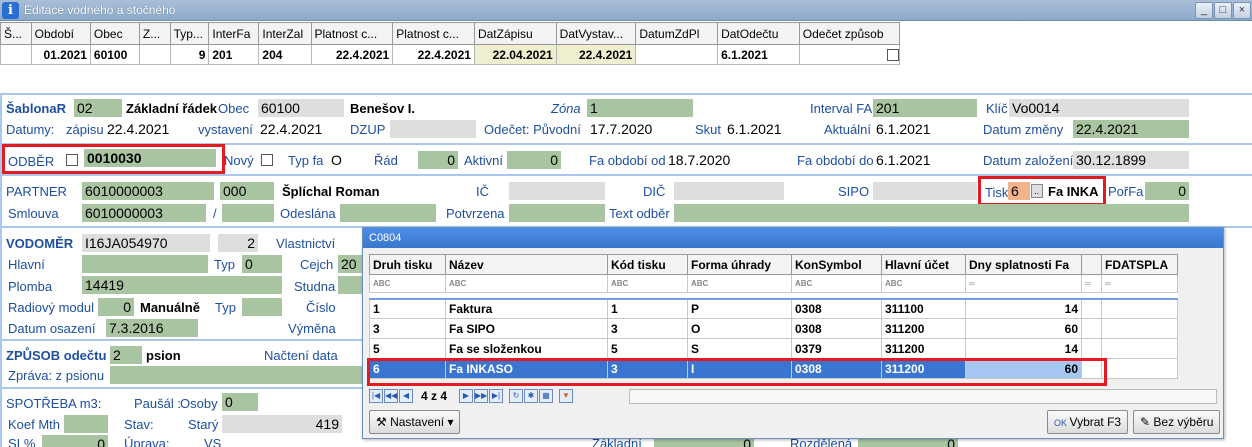  I want to click on datum-osazeni-field: 7.3.2016, so click(152, 328).